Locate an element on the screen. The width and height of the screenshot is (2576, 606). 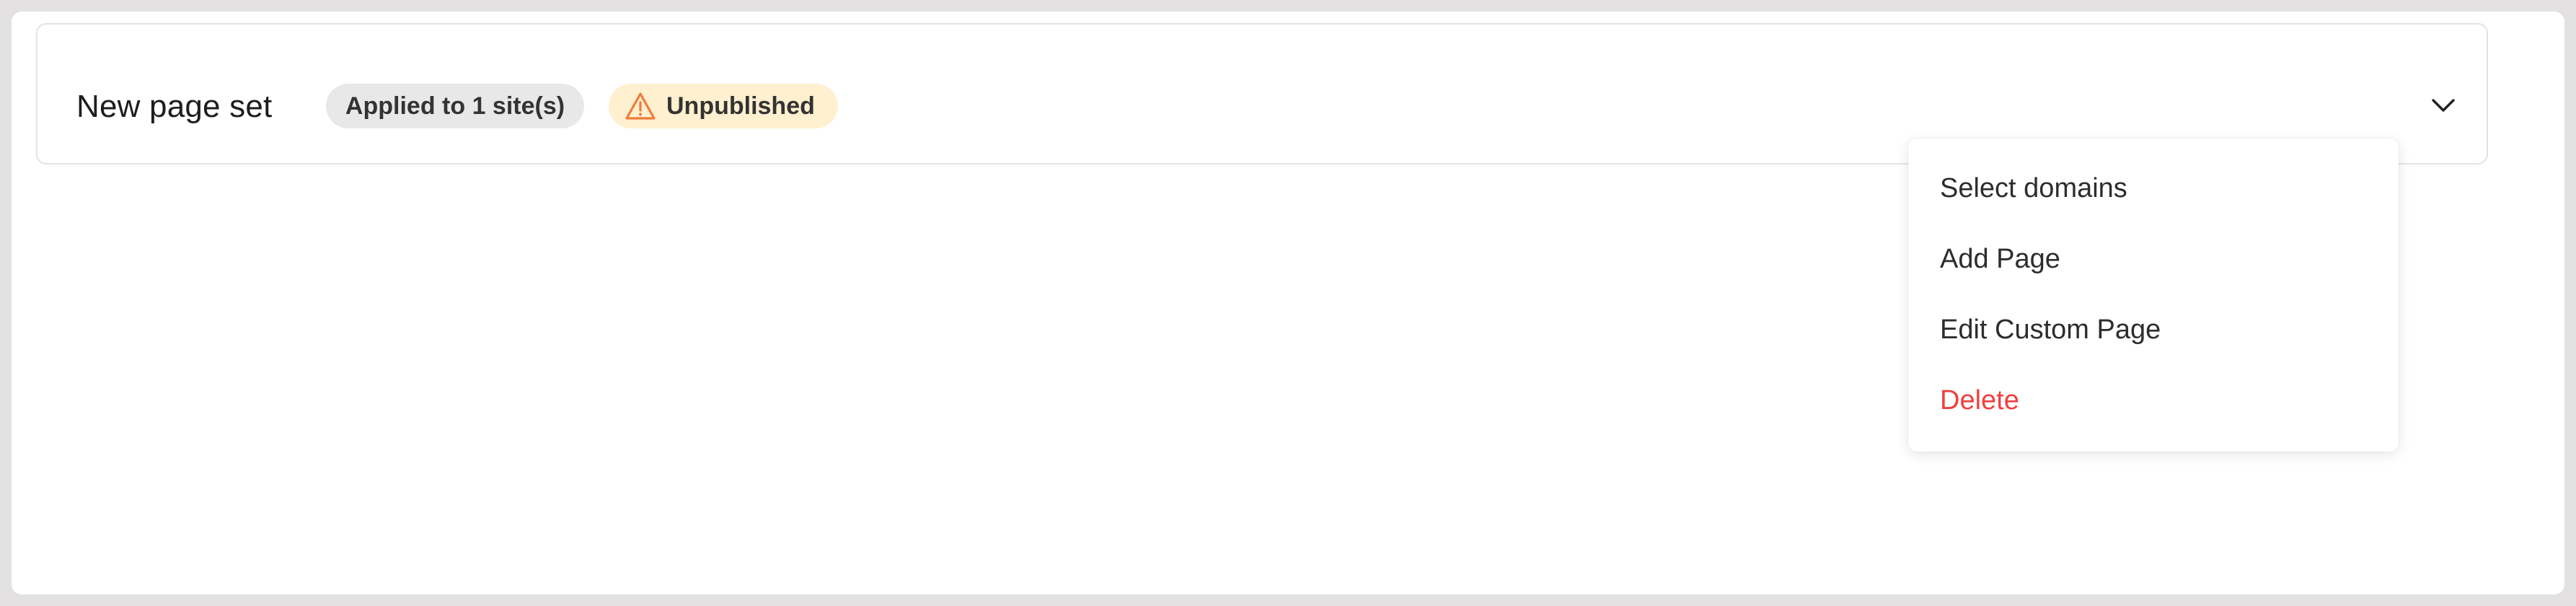
menu-item-select-domains: Select domains is located at coordinates (2153, 188).